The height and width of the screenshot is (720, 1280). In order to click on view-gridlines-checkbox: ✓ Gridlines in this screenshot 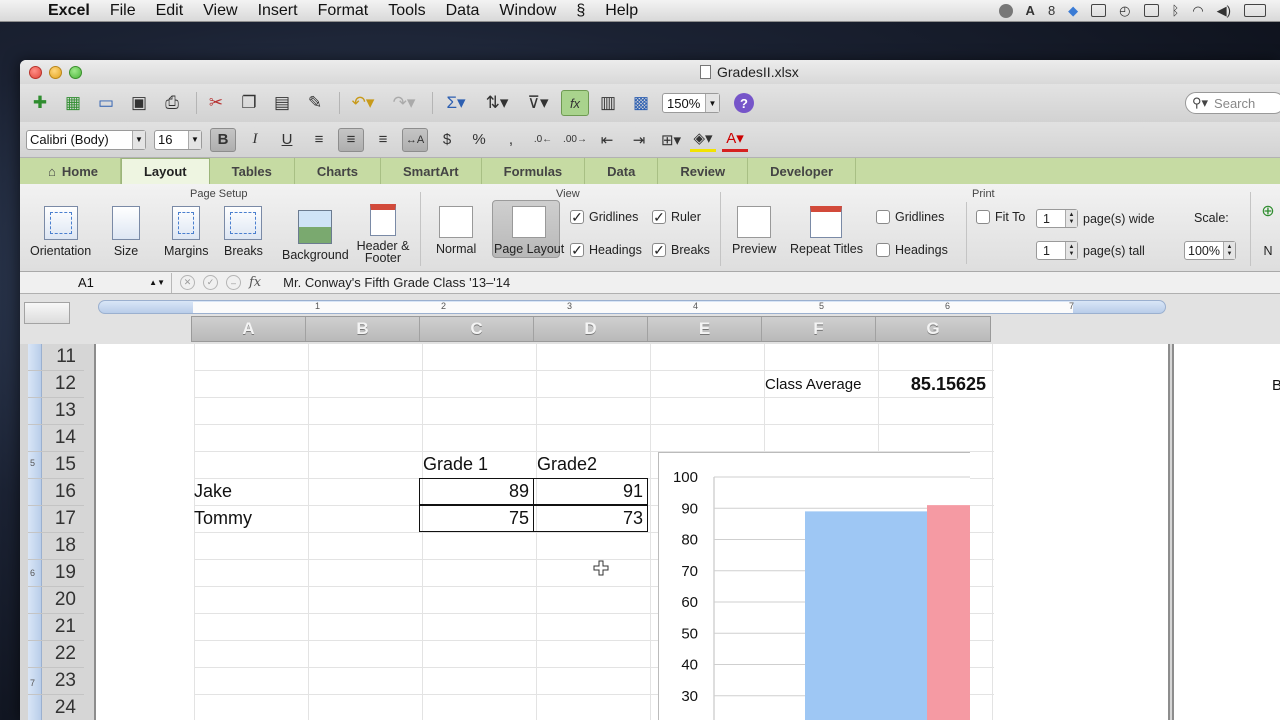, I will do `click(604, 217)`.